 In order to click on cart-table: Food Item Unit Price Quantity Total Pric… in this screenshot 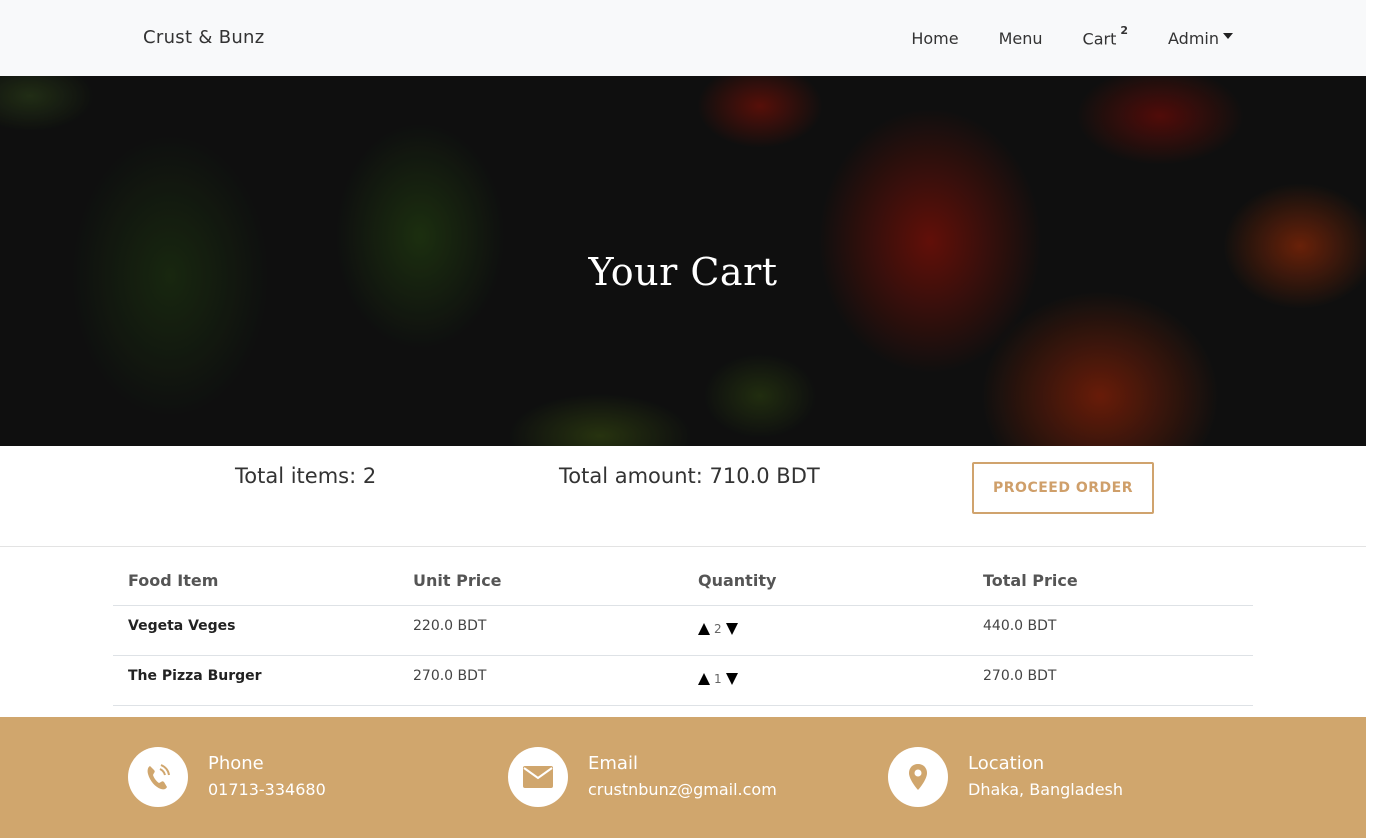, I will do `click(683, 631)`.